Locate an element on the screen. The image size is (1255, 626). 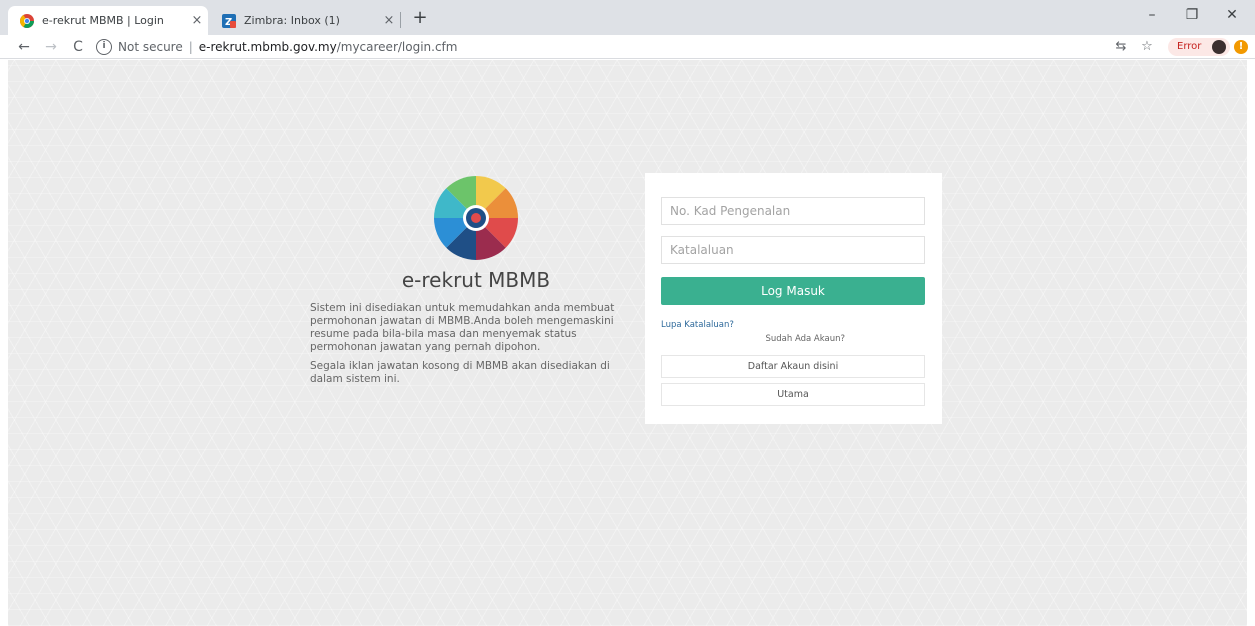
minimize-button: – is located at coordinates (1152, 16).